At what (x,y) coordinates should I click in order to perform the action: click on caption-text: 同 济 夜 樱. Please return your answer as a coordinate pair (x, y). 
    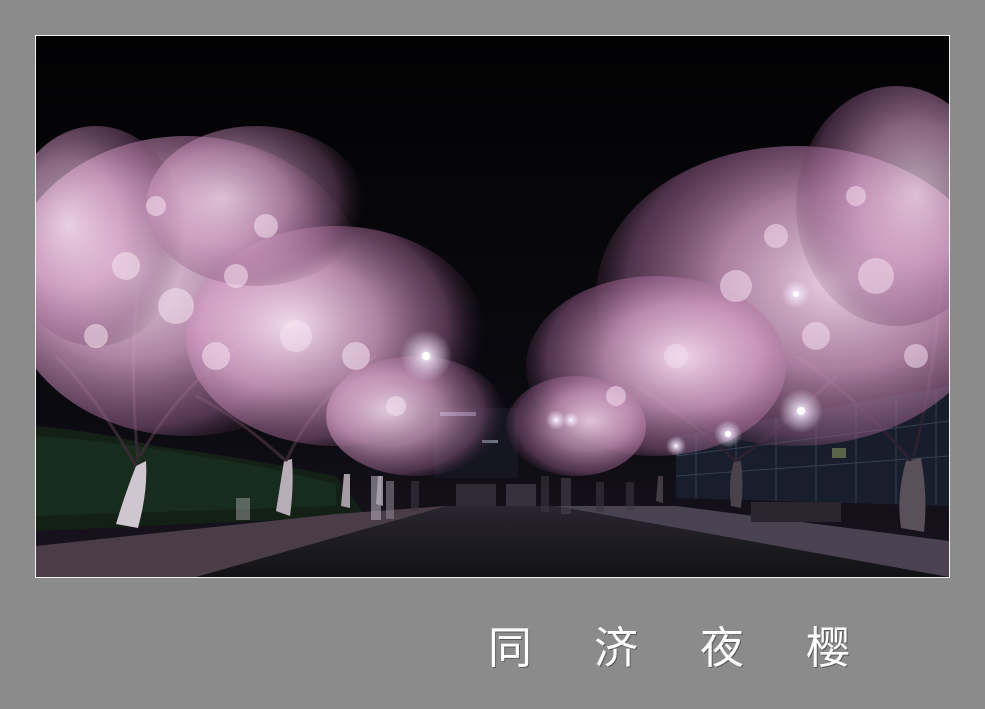
    Looking at the image, I should click on (681, 648).